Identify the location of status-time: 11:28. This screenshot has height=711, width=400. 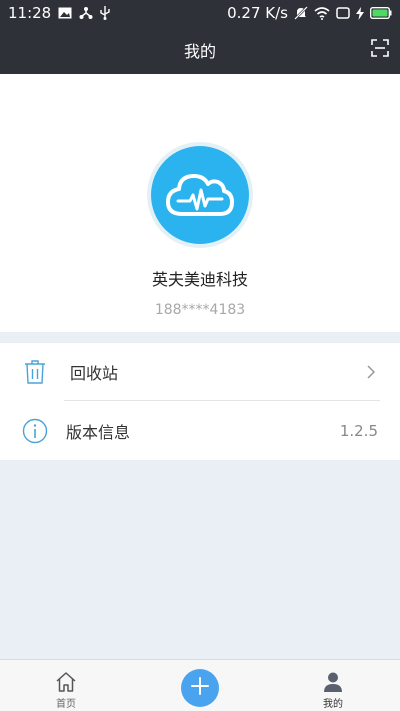
(30, 13).